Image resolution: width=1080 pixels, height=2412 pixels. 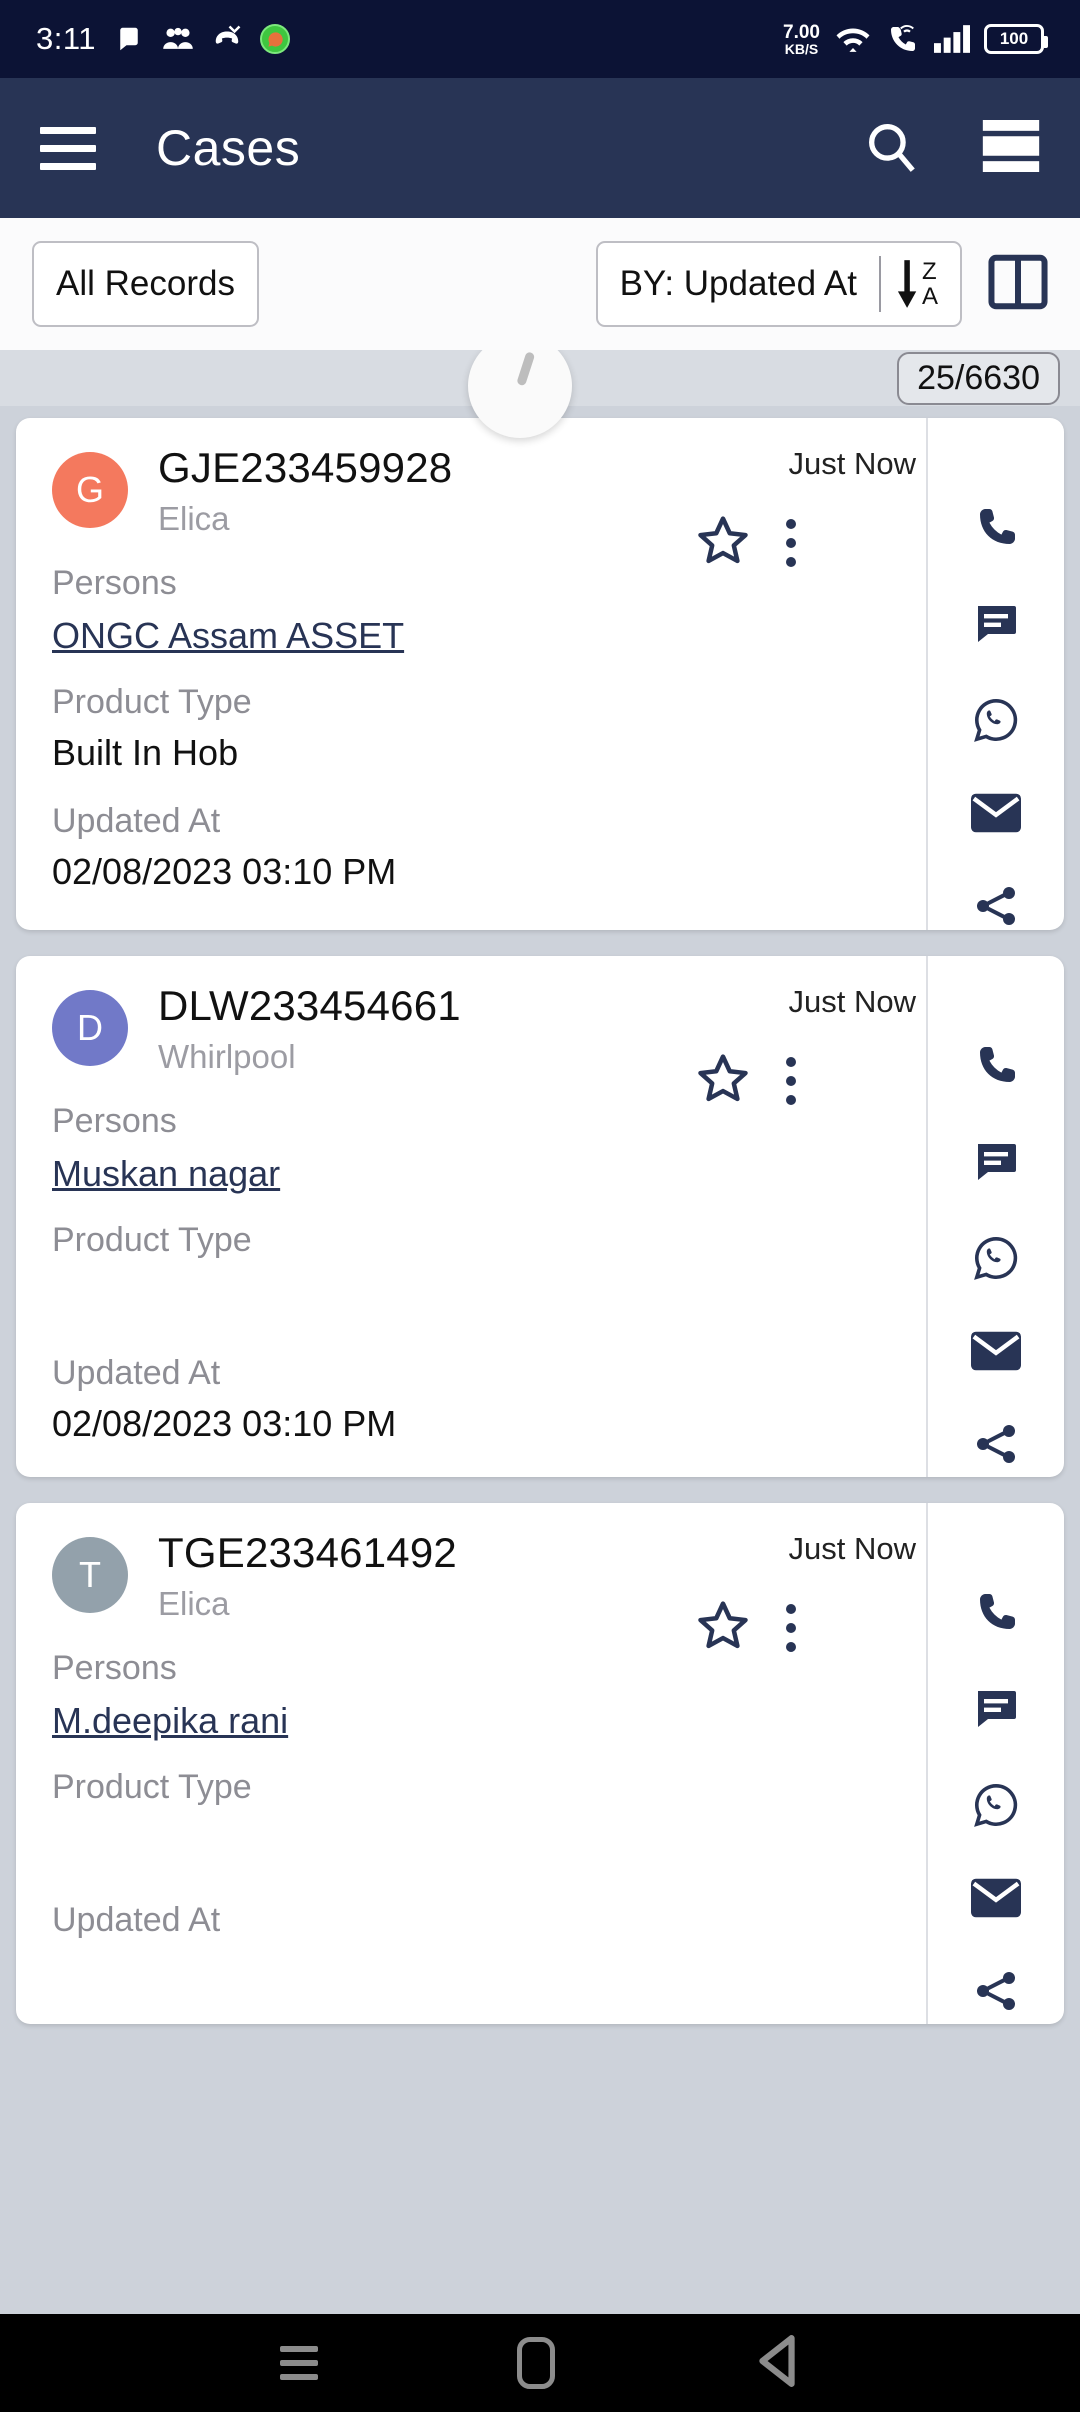 I want to click on records-filter-label: All Records, so click(x=145, y=283).